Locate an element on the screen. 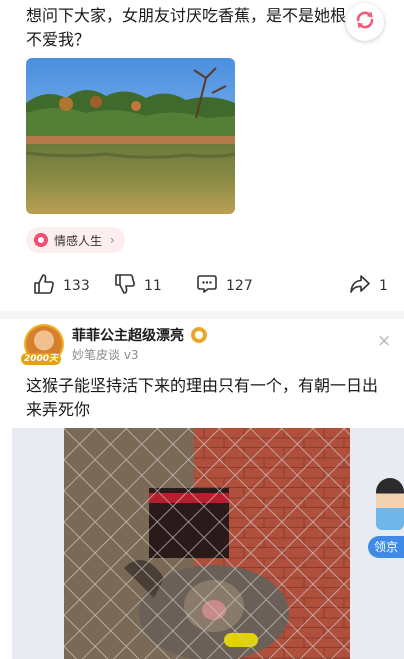 This screenshot has height=659, width=404. refresh-button is located at coordinates (365, 22).